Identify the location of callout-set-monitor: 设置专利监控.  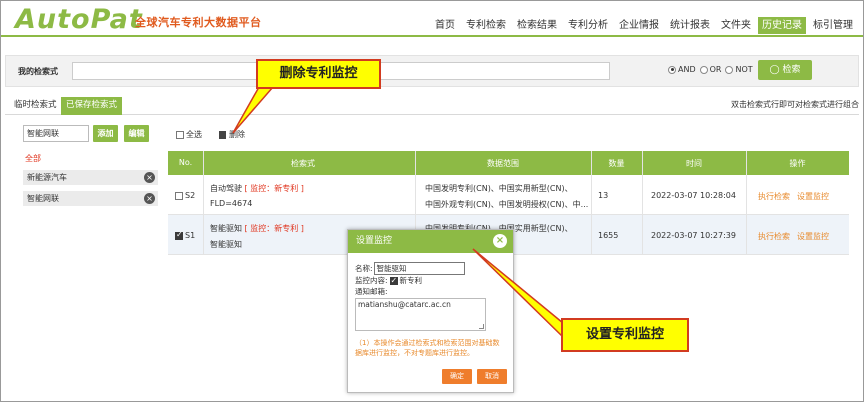
(625, 335).